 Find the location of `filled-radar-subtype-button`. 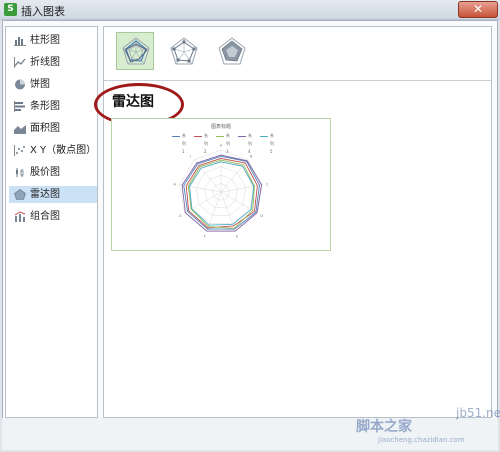

filled-radar-subtype-button is located at coordinates (231, 51).